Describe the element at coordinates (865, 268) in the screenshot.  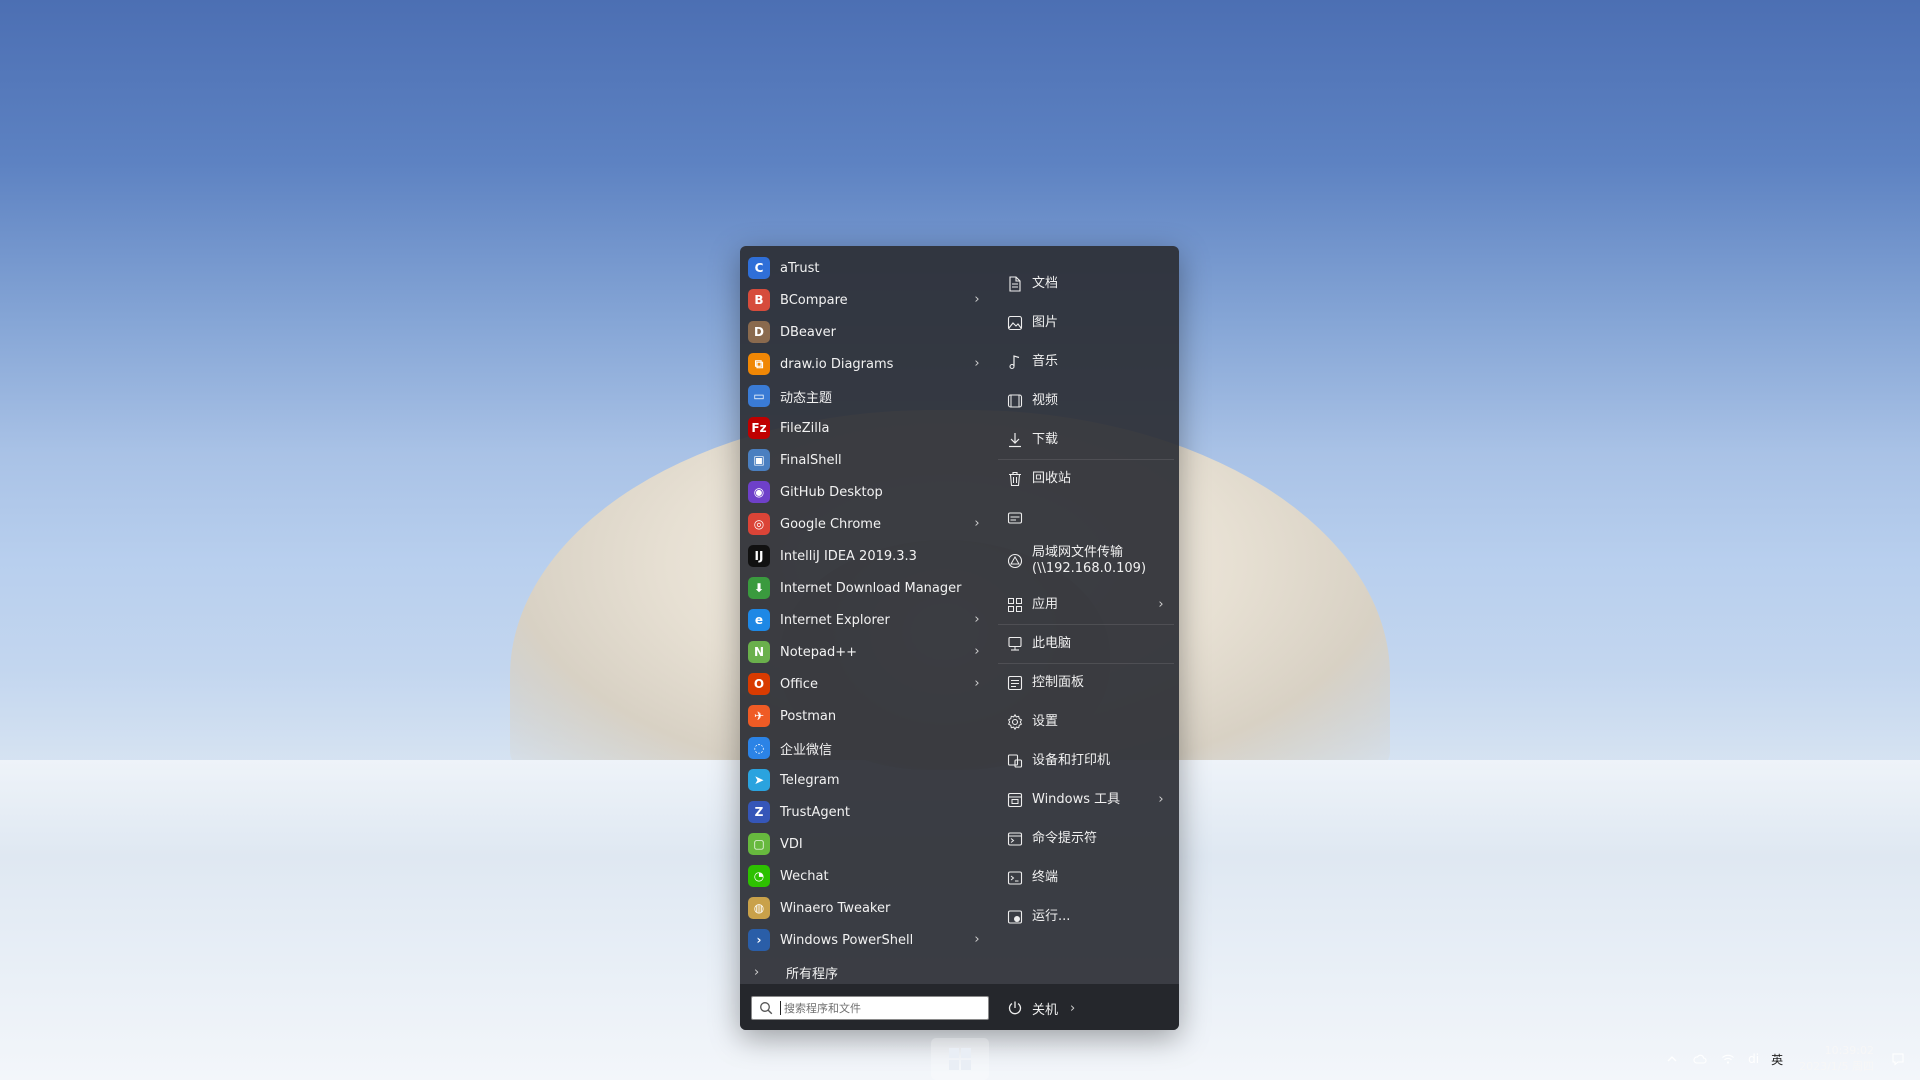
I see `app-item: CaTrust` at that location.